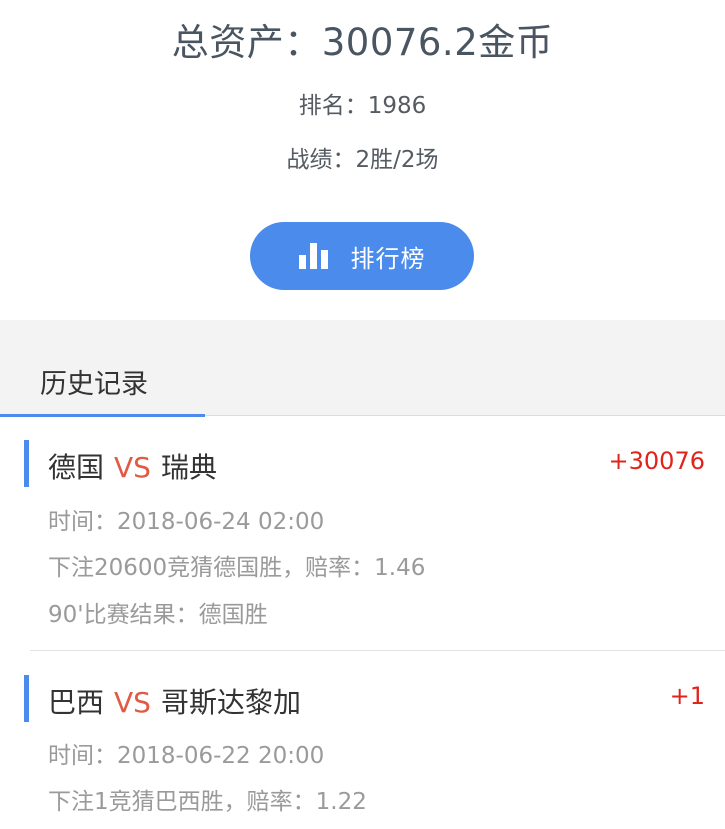  I want to click on match-title: 巴西 VS 哥斯达黎加, so click(174, 701).